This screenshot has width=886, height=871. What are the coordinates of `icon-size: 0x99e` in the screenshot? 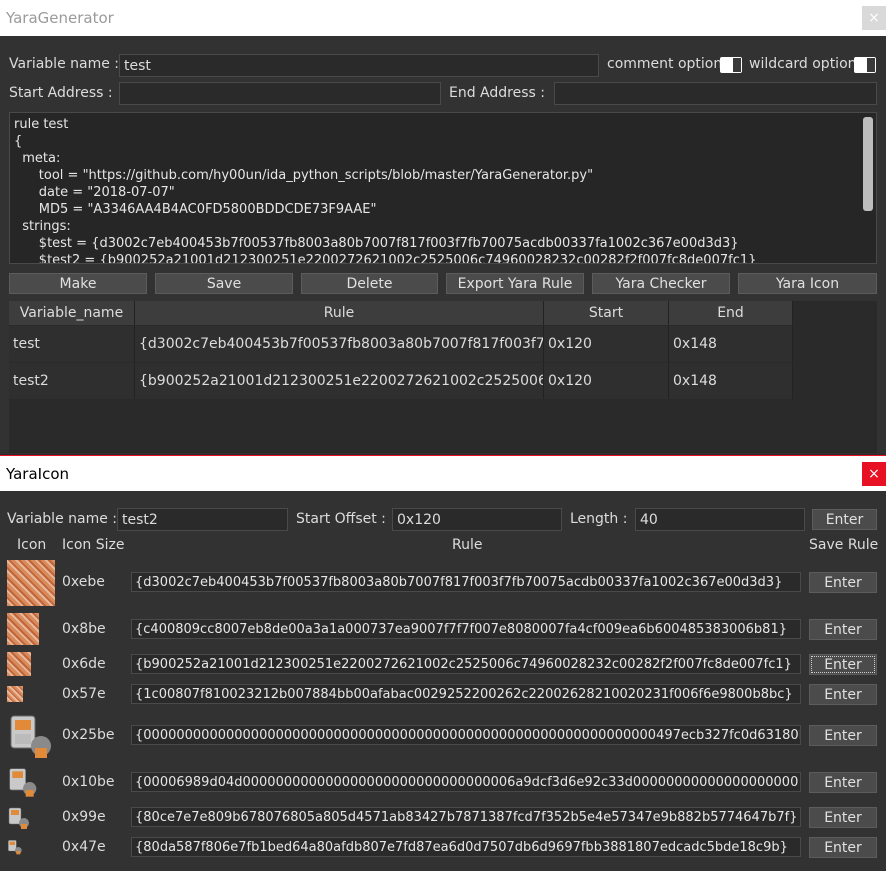 It's located at (84, 817).